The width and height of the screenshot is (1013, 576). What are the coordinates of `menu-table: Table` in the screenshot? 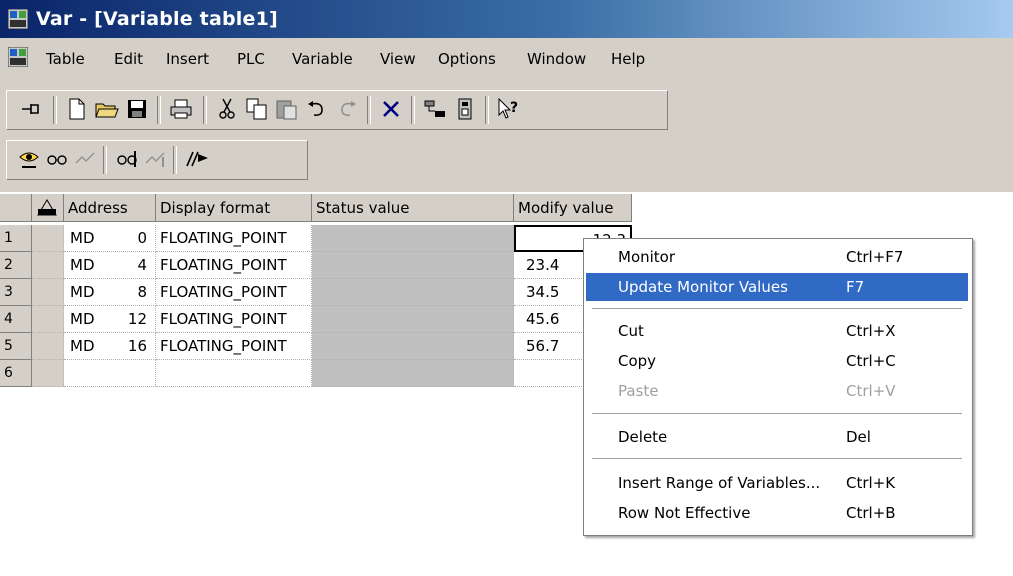 It's located at (65, 59).